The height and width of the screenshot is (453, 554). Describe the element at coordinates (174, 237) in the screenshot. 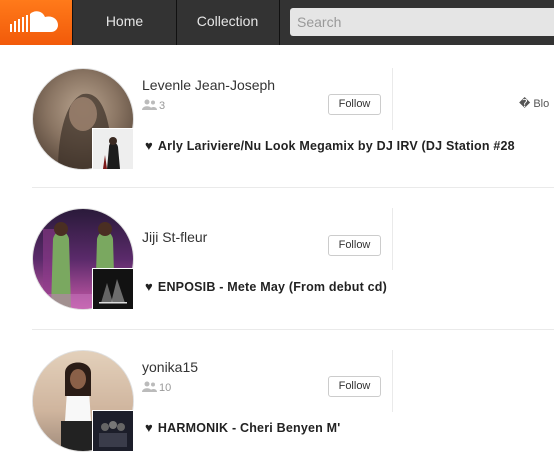

I see `user-name: Jiji St-fleur` at that location.